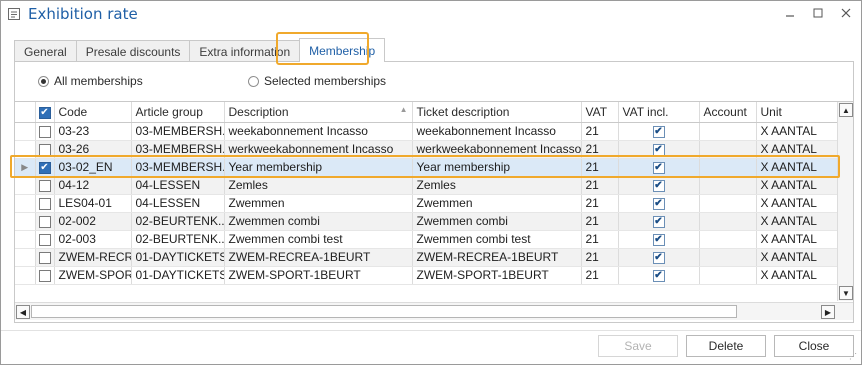 Image resolution: width=862 pixels, height=365 pixels. What do you see at coordinates (797, 112) in the screenshot?
I see `column-header-unit: Unit` at bounding box center [797, 112].